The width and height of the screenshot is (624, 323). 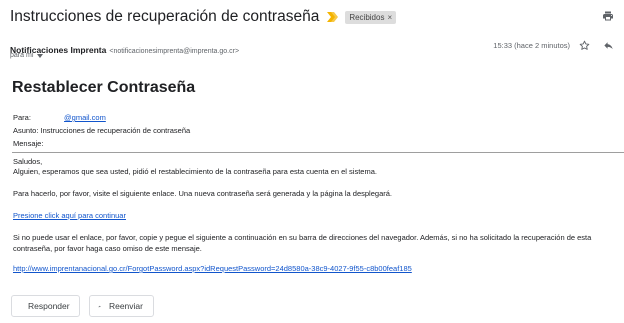 I want to click on importance-marker-icon, so click(x=333, y=17).